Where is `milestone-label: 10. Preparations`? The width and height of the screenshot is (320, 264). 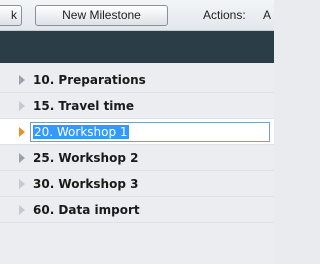 milestone-label: 10. Preparations is located at coordinates (89, 80).